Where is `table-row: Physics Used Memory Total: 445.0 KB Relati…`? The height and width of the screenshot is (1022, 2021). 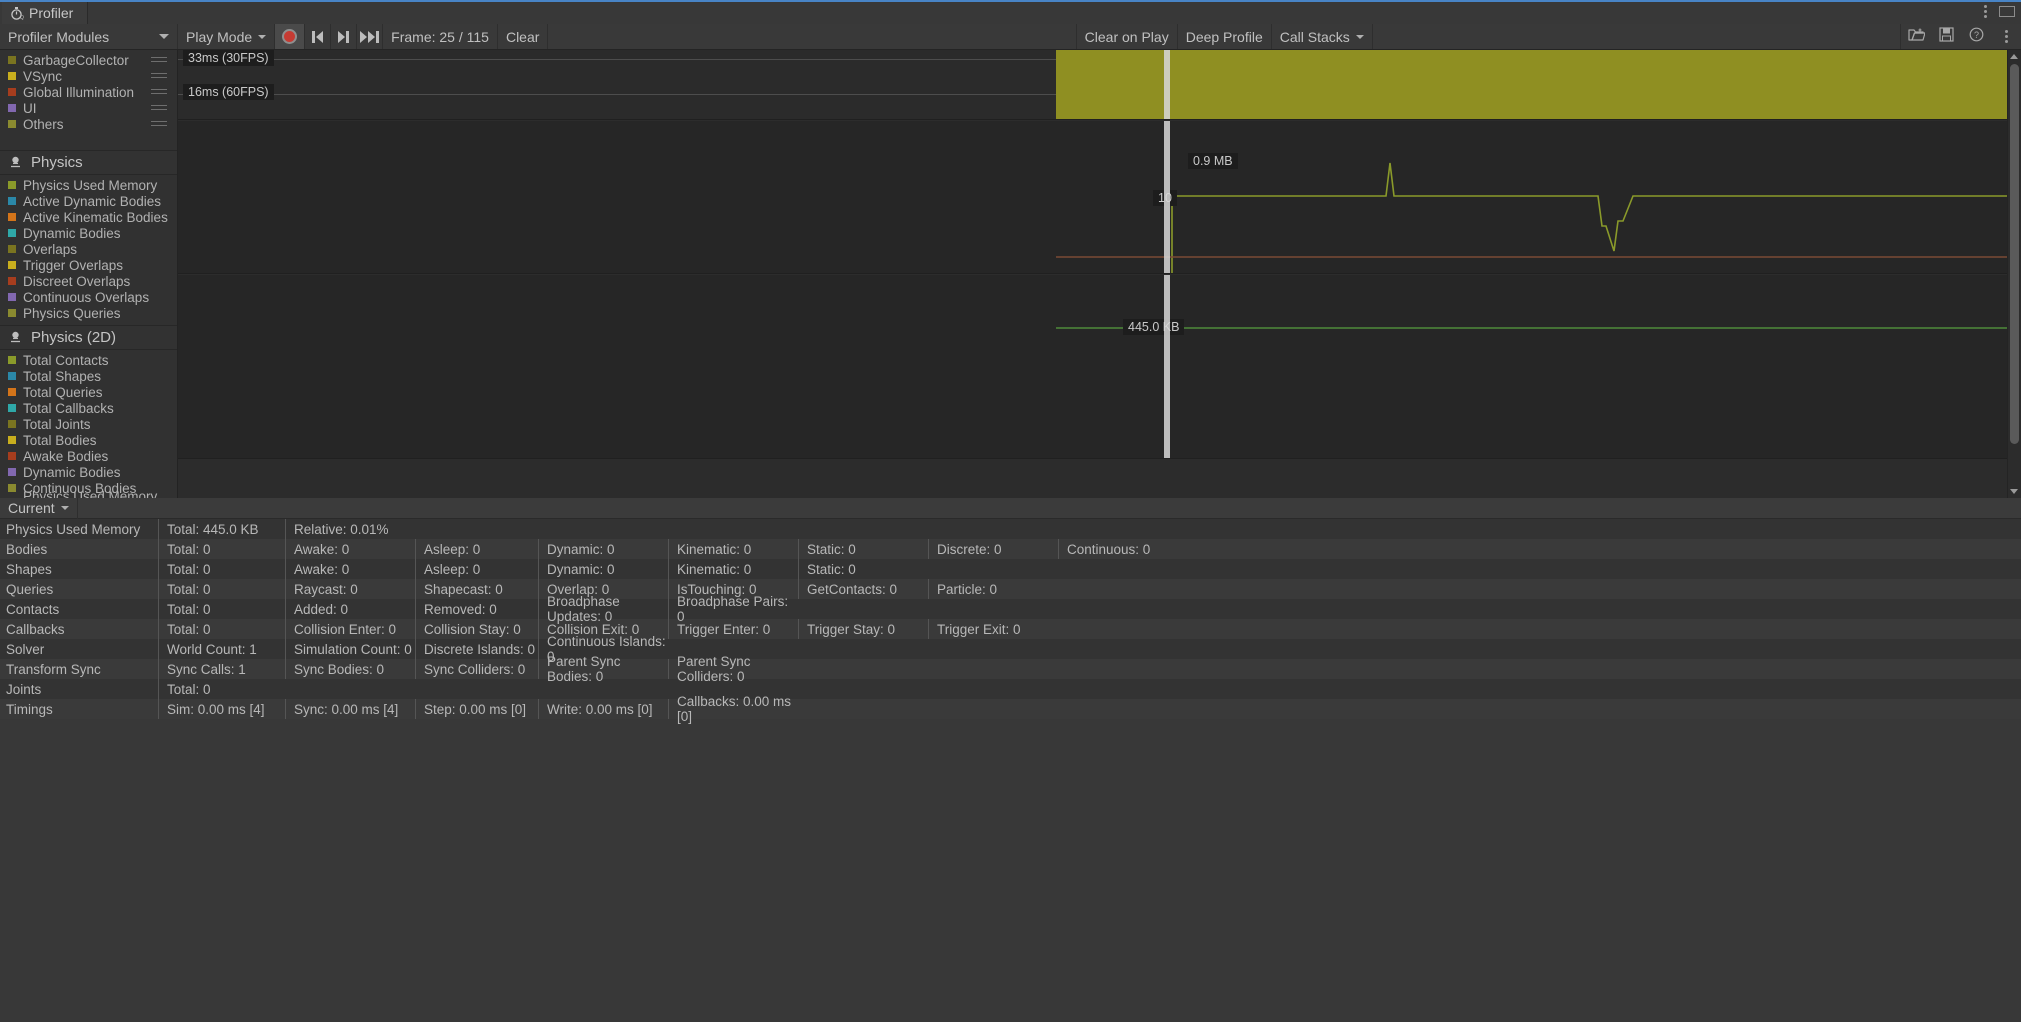 table-row: Physics Used Memory Total: 445.0 KB Relati… is located at coordinates (1010, 529).